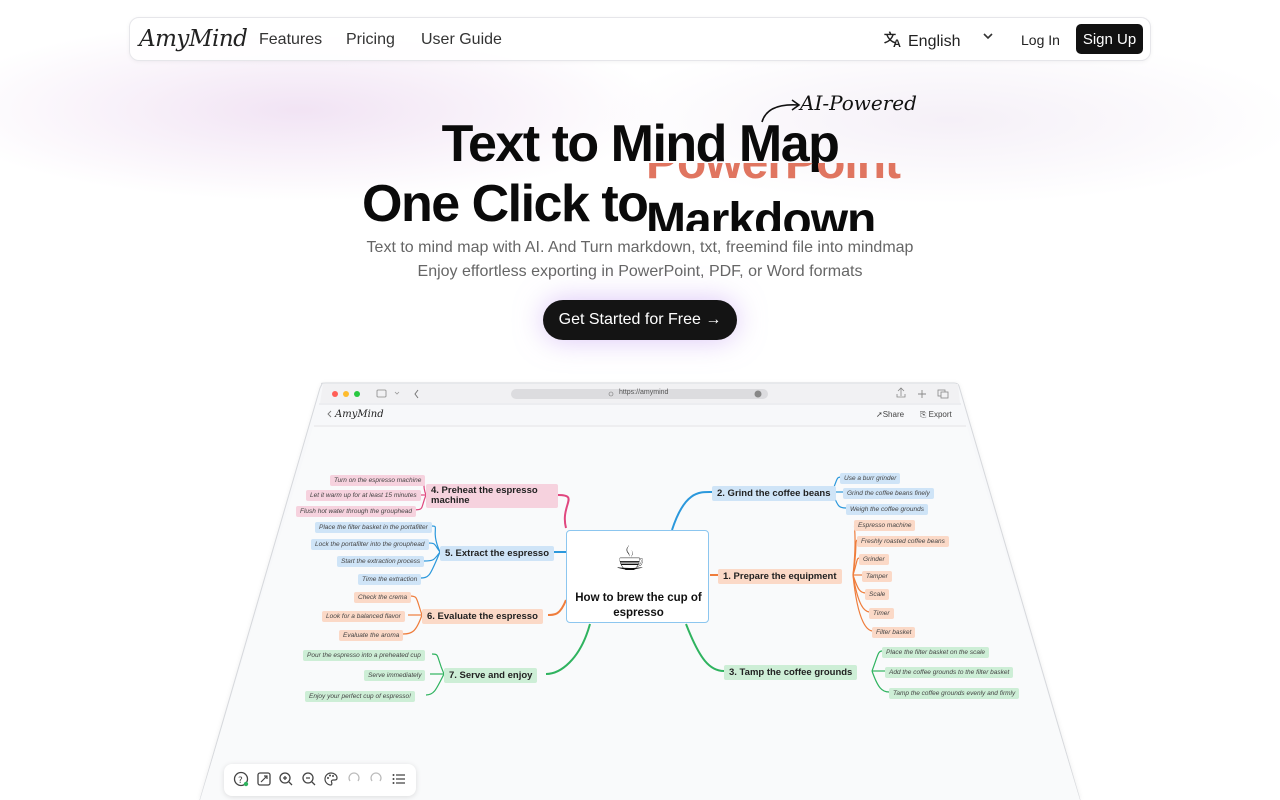  Describe the element at coordinates (492, 496) in the screenshot. I see `branch-node: 4. Preheat the espresso machine` at that location.